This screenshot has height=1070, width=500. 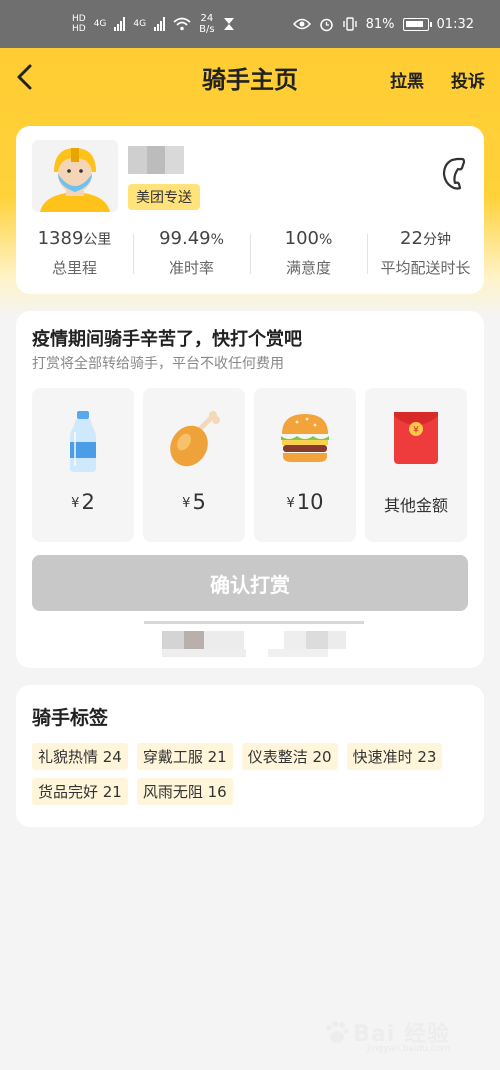 I want to click on stat-total-distance: 1389公里 总里程, so click(x=74, y=253).